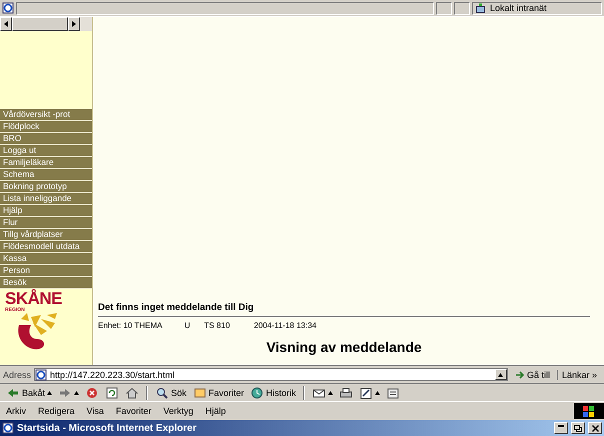  Describe the element at coordinates (46, 211) in the screenshot. I see `sidebar-link: Hjälp` at that location.